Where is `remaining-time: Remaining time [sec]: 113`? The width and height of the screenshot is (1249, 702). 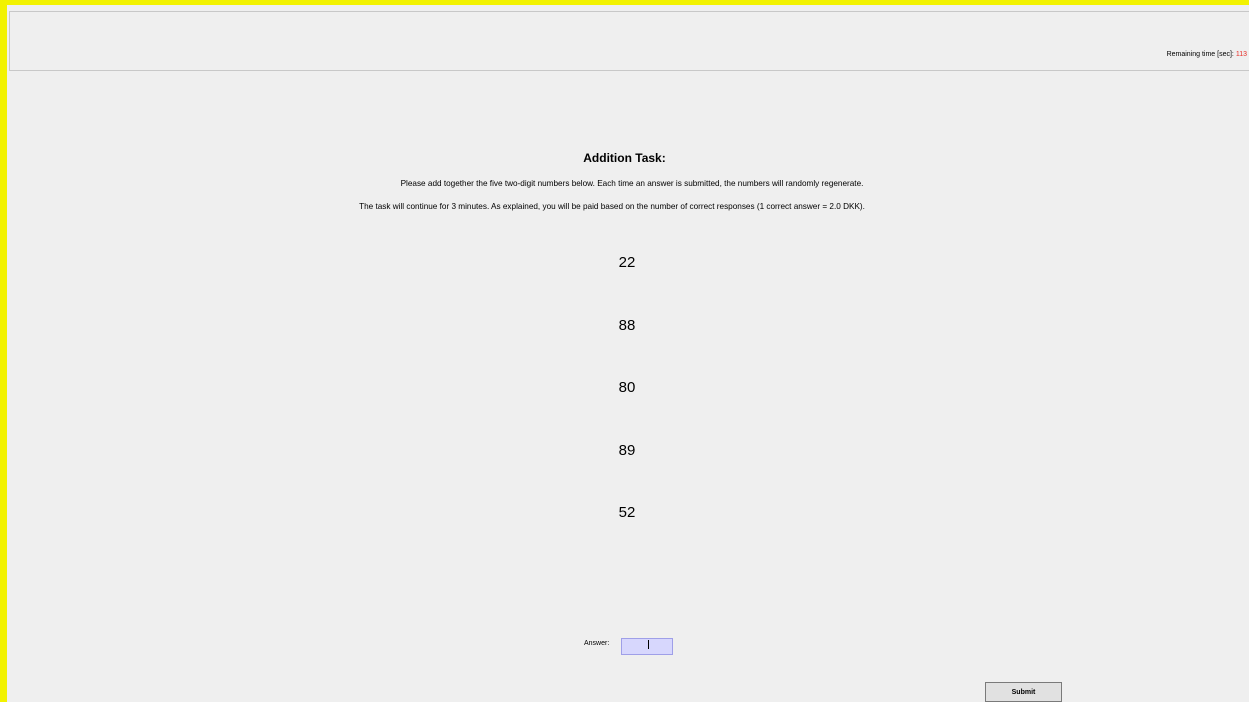
remaining-time: Remaining time [sec]: 113 is located at coordinates (1207, 54).